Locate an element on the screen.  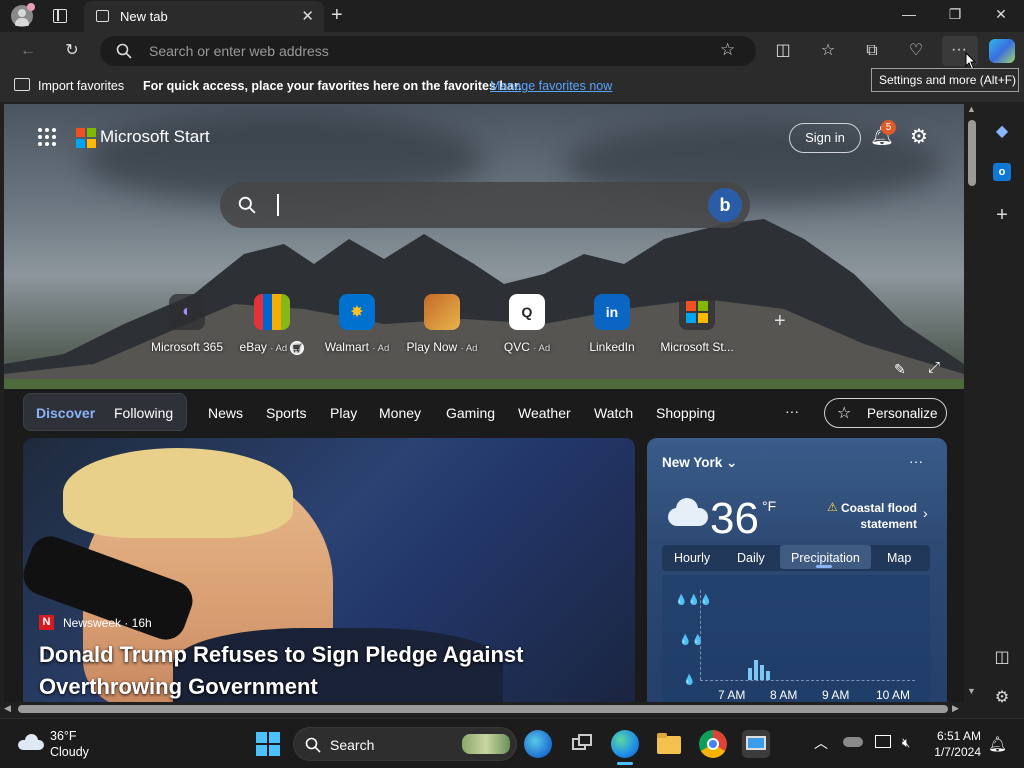
manage-favorites-link: Manage favorites now is located at coordinates (551, 86).